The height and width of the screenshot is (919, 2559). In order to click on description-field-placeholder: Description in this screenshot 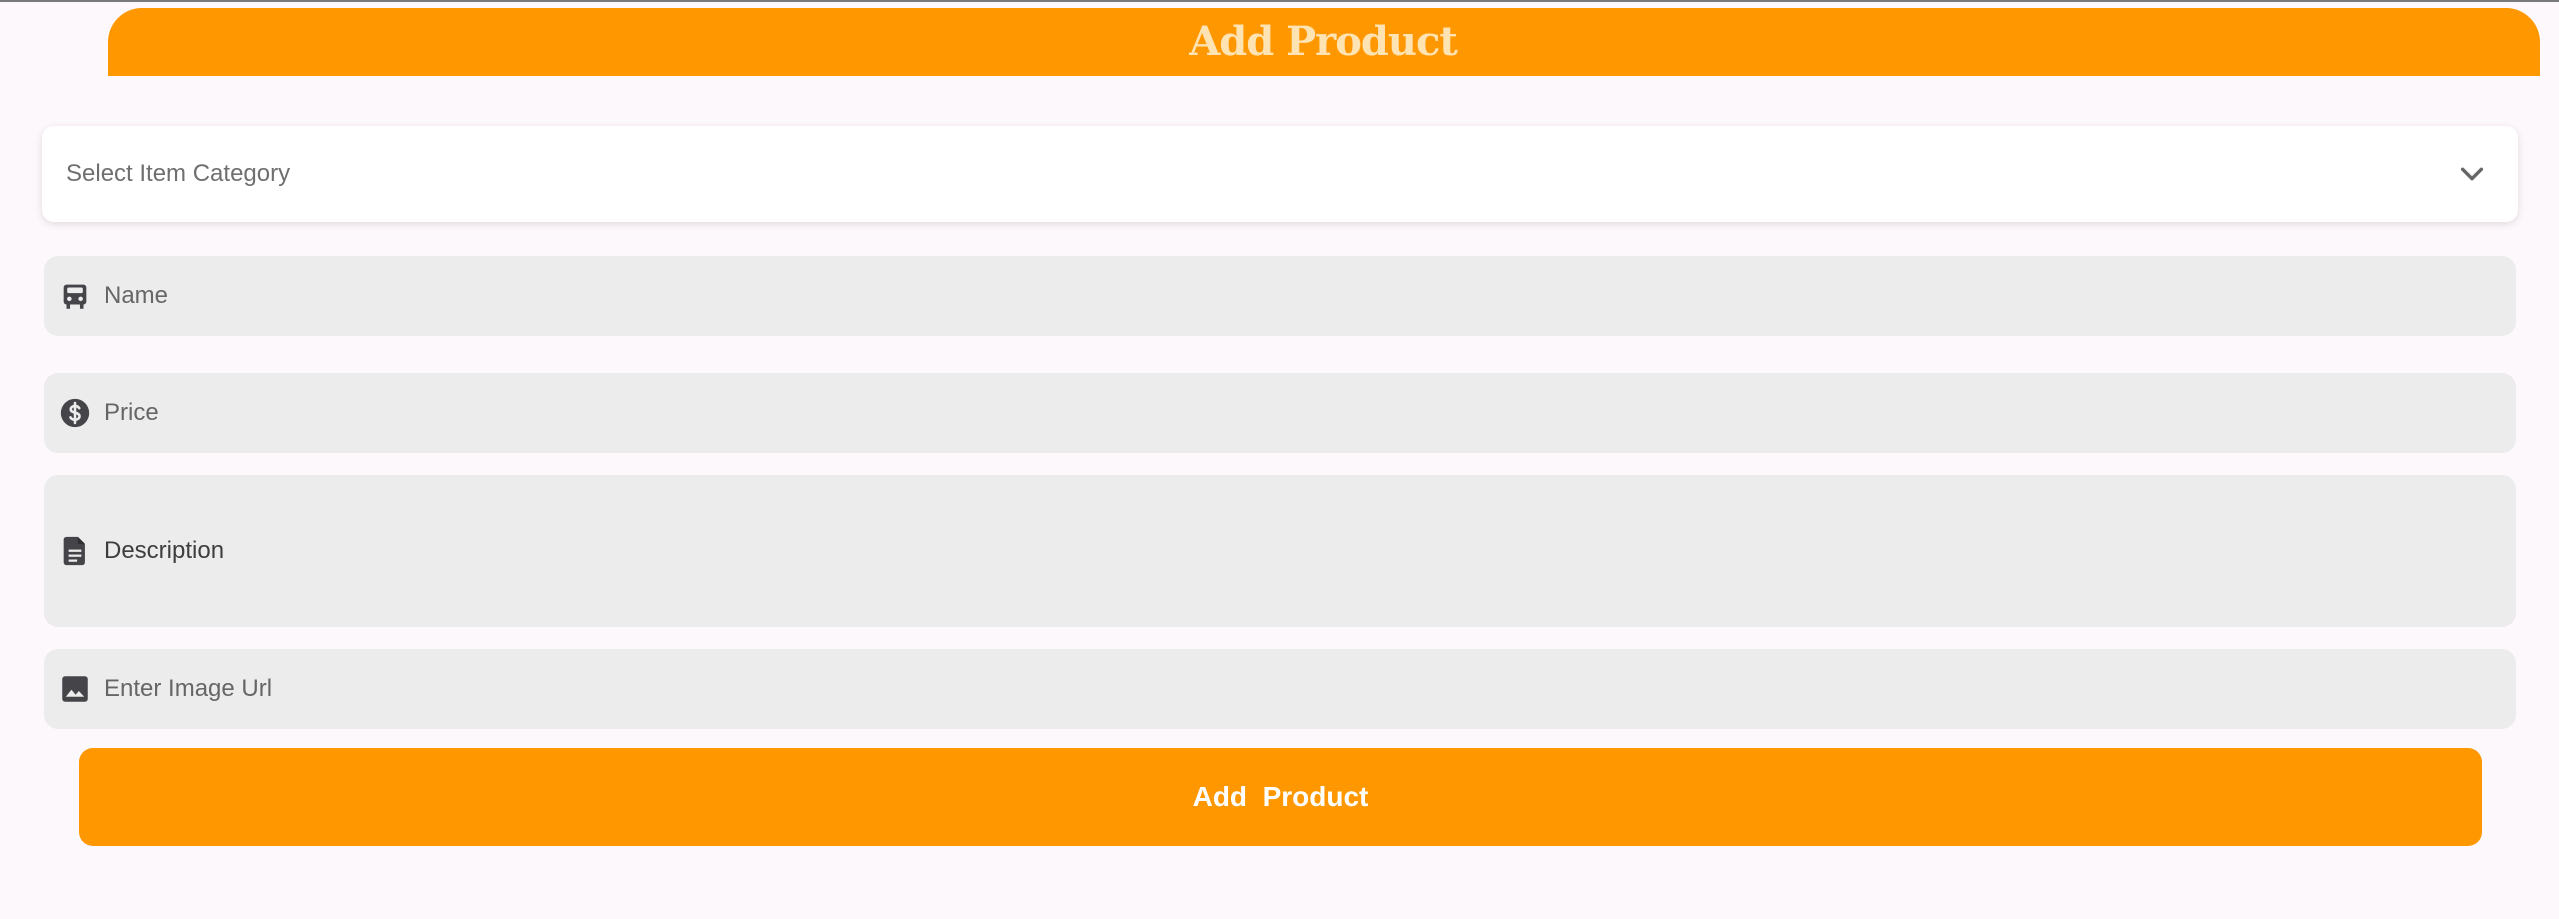, I will do `click(164, 550)`.